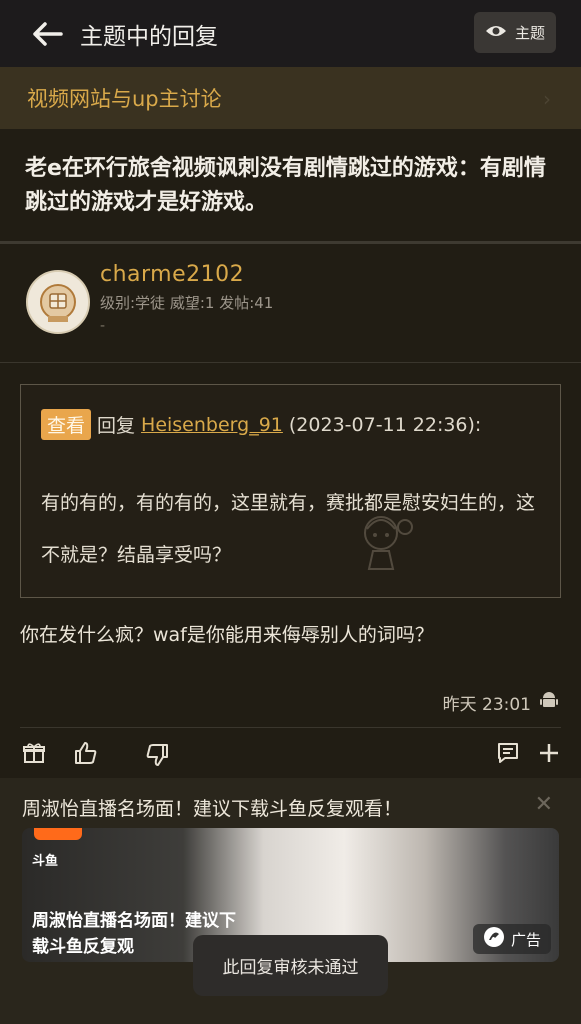 The image size is (581, 1024). I want to click on ad-title: 周淑怡直播名场面！建议下载斗鱼反复观看！, so click(212, 807).